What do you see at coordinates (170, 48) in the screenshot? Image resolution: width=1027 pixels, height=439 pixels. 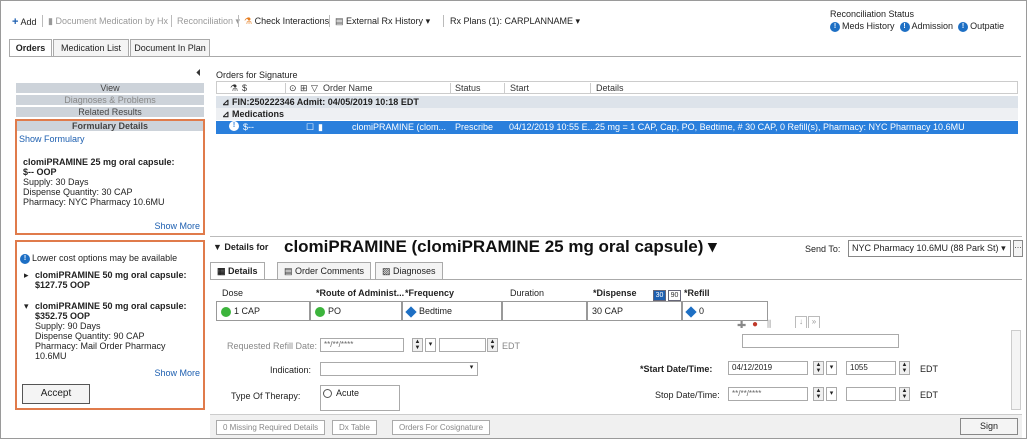 I see `tab-document-in-plan: Document In Plan` at bounding box center [170, 48].